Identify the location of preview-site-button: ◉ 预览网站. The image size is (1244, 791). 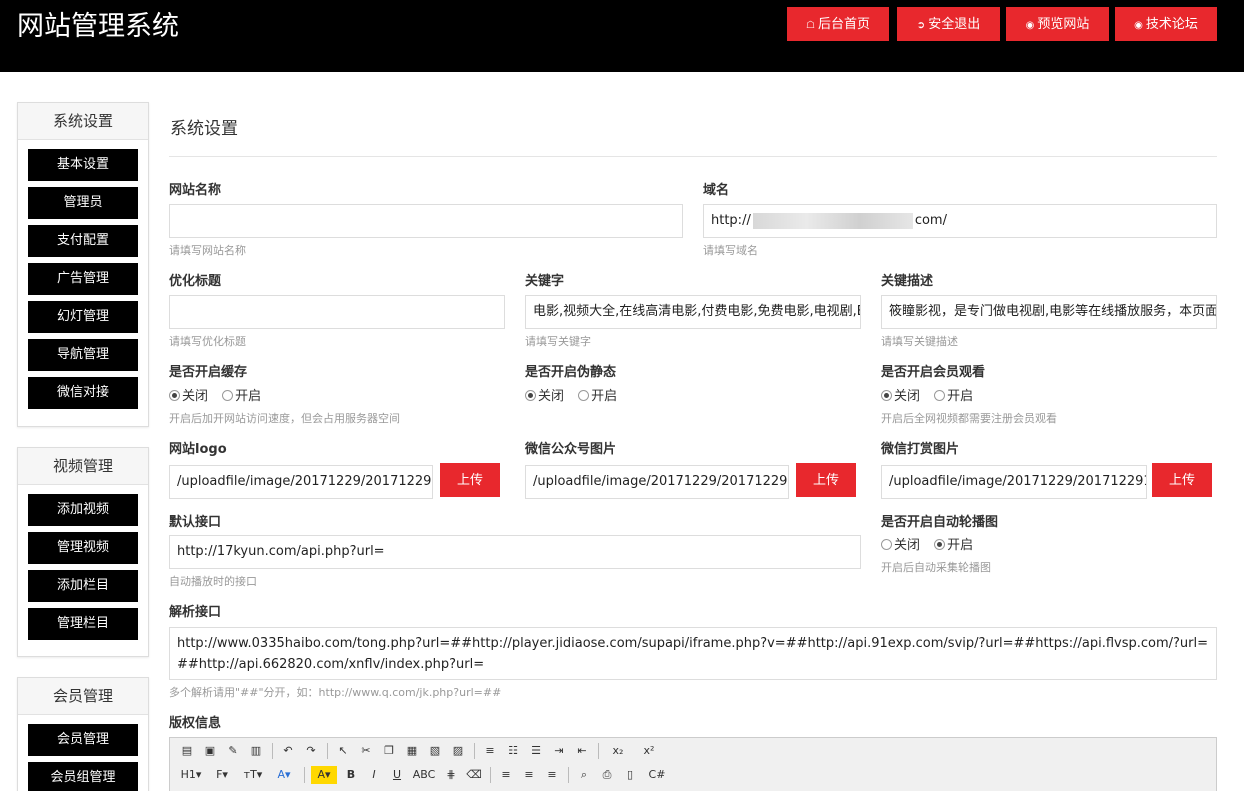
(1057, 24).